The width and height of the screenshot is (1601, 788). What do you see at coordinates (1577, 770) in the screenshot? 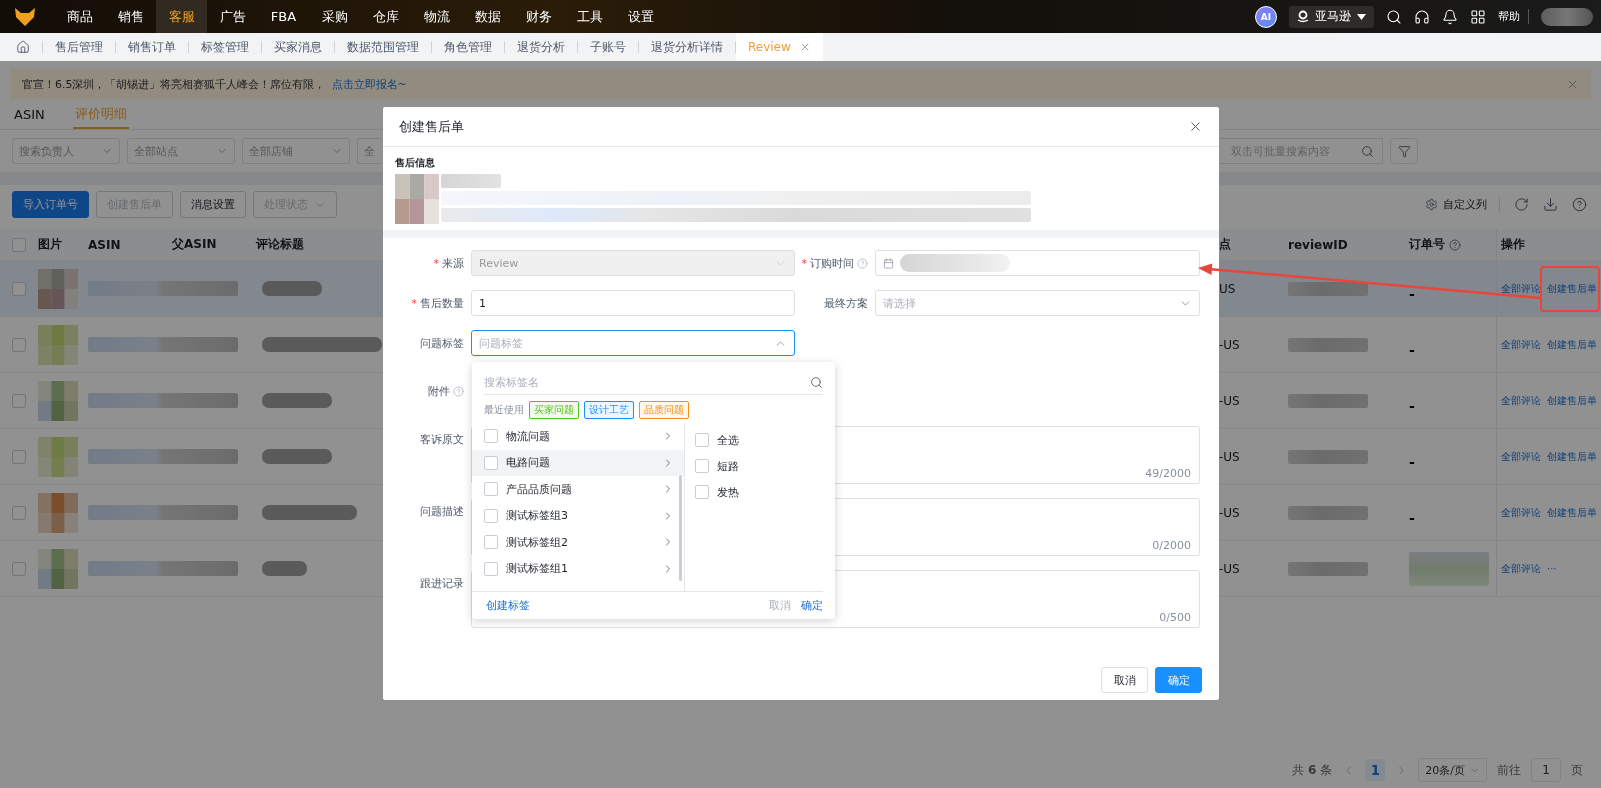
I see `goto-suffix: 页` at bounding box center [1577, 770].